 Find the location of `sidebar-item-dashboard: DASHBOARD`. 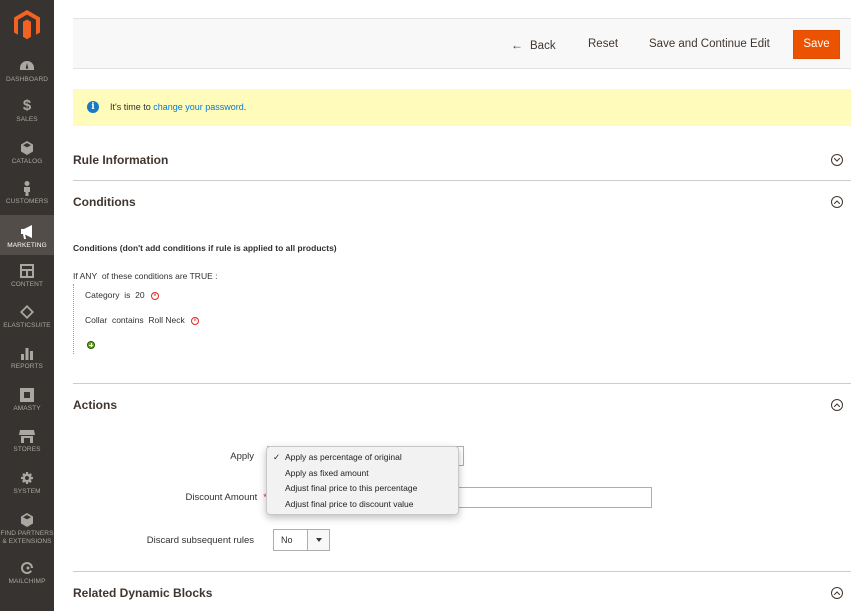

sidebar-item-dashboard: DASHBOARD is located at coordinates (27, 73).